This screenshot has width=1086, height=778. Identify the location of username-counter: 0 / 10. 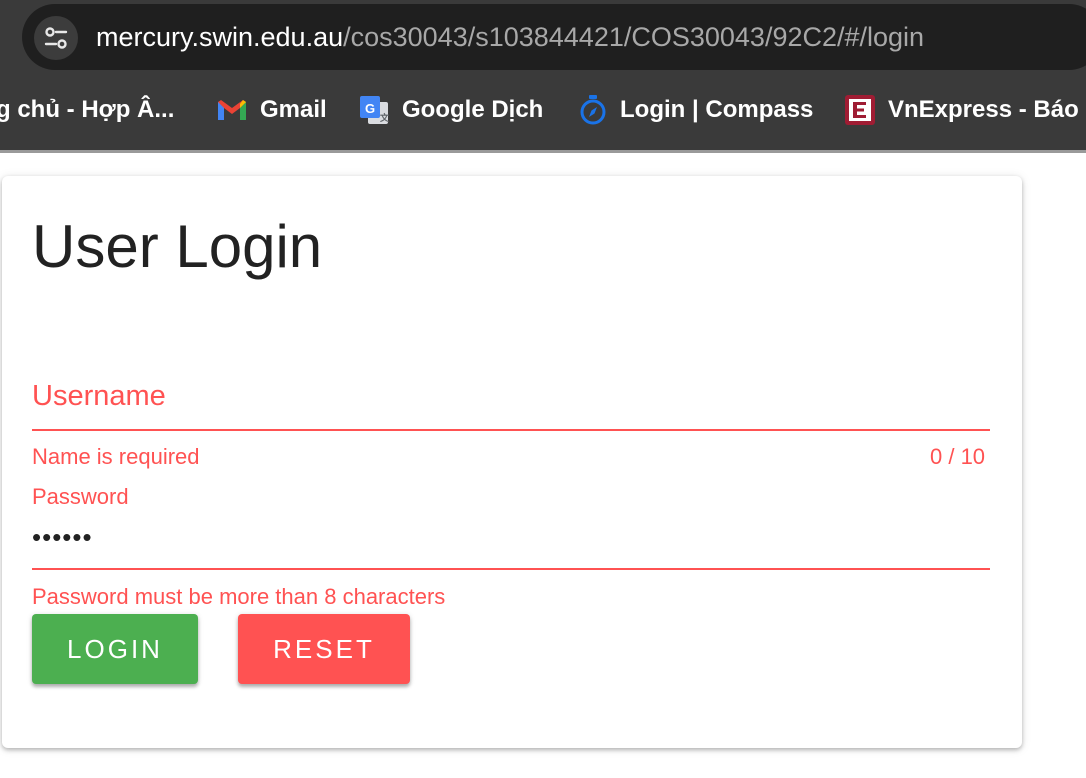
(958, 456).